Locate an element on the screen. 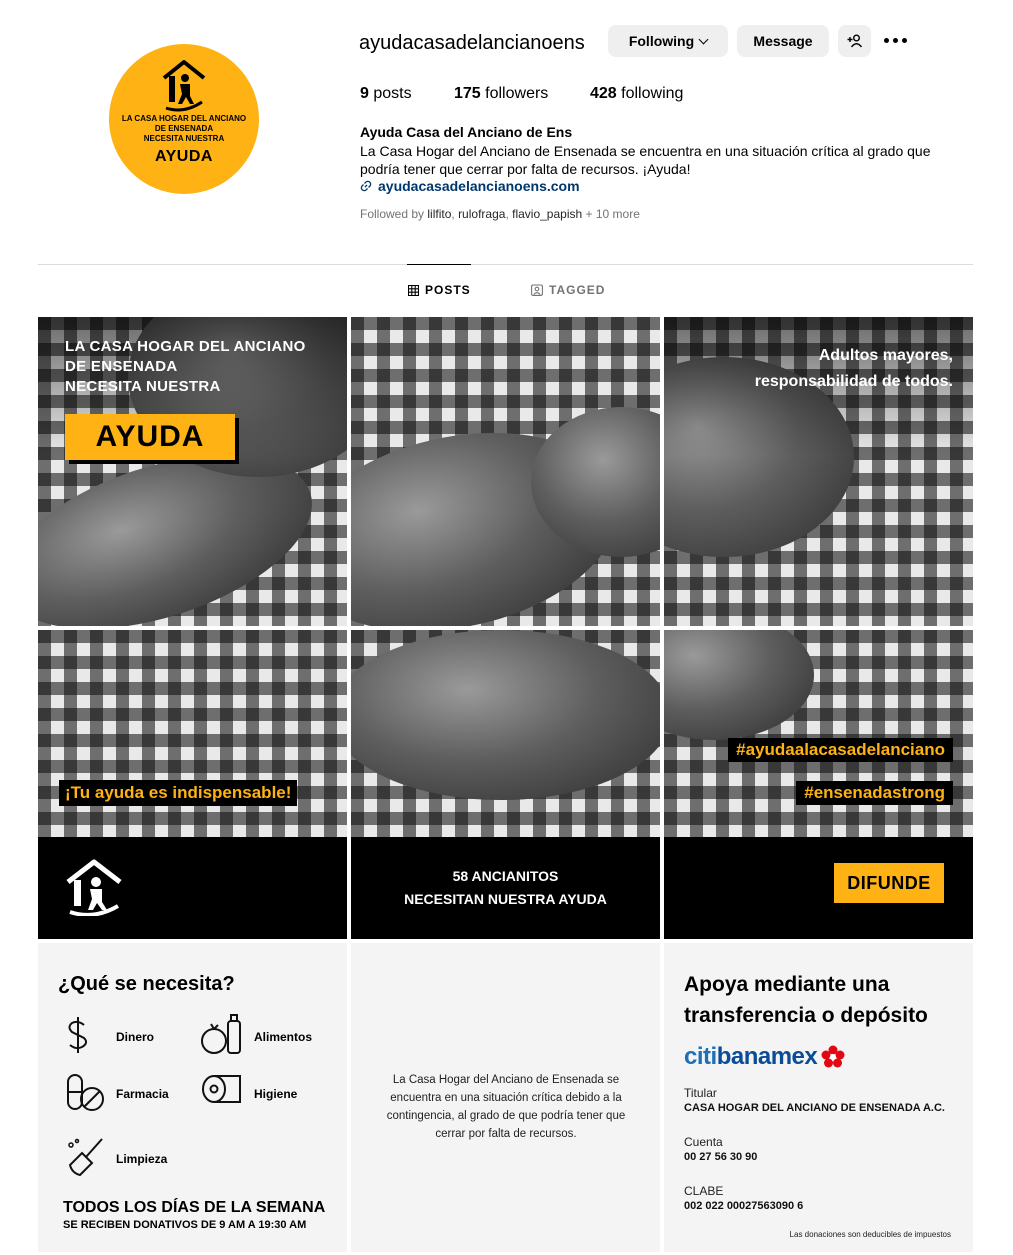 The width and height of the screenshot is (1013, 1255). post-text-line: DE ENSENADA is located at coordinates (121, 366).